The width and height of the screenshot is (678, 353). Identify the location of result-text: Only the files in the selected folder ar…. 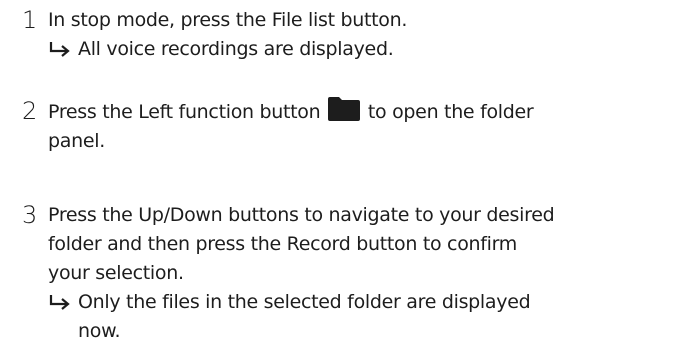
(304, 302).